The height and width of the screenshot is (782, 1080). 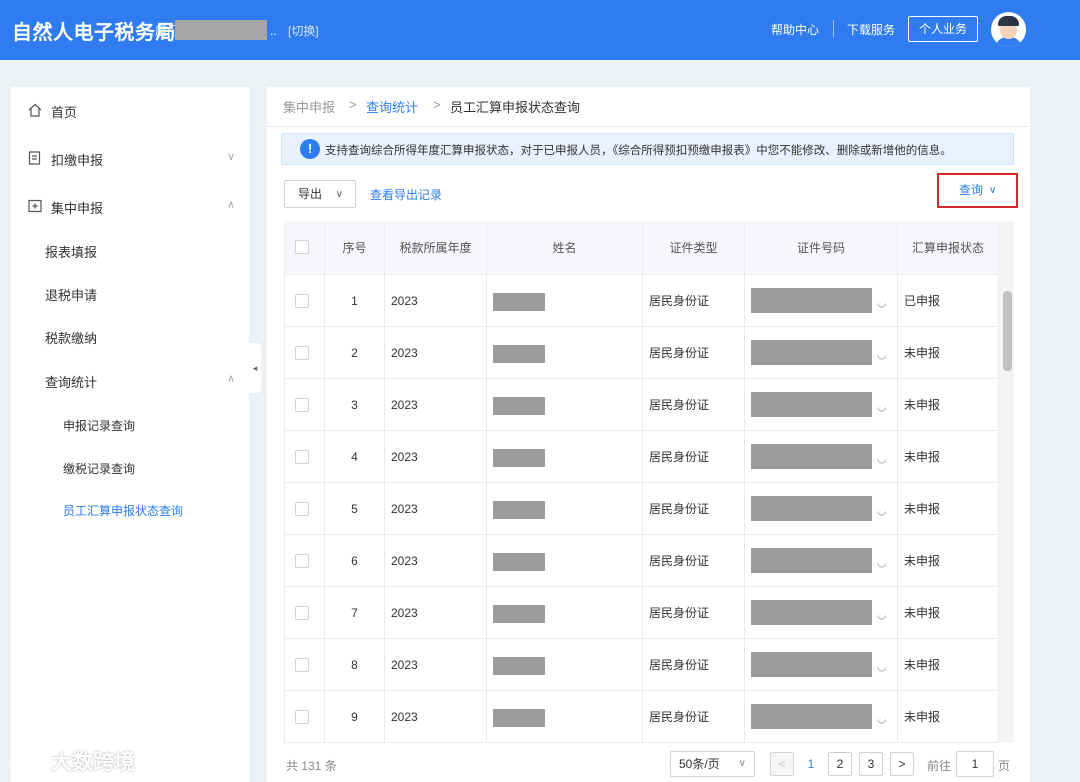 I want to click on sidebar-item-batch-report: 集中申报 ∧, so click(x=130, y=206).